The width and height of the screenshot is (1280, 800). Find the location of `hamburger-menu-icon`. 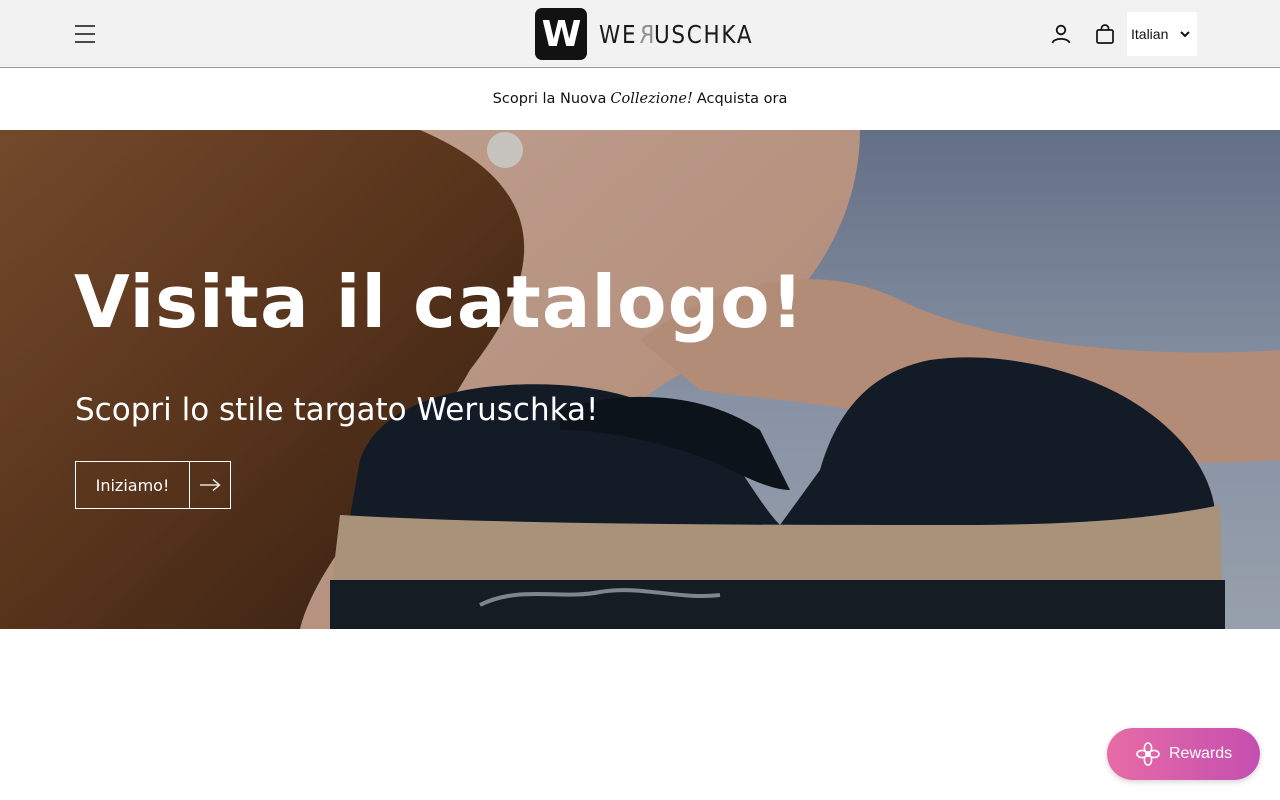

hamburger-menu-icon is located at coordinates (85, 34).